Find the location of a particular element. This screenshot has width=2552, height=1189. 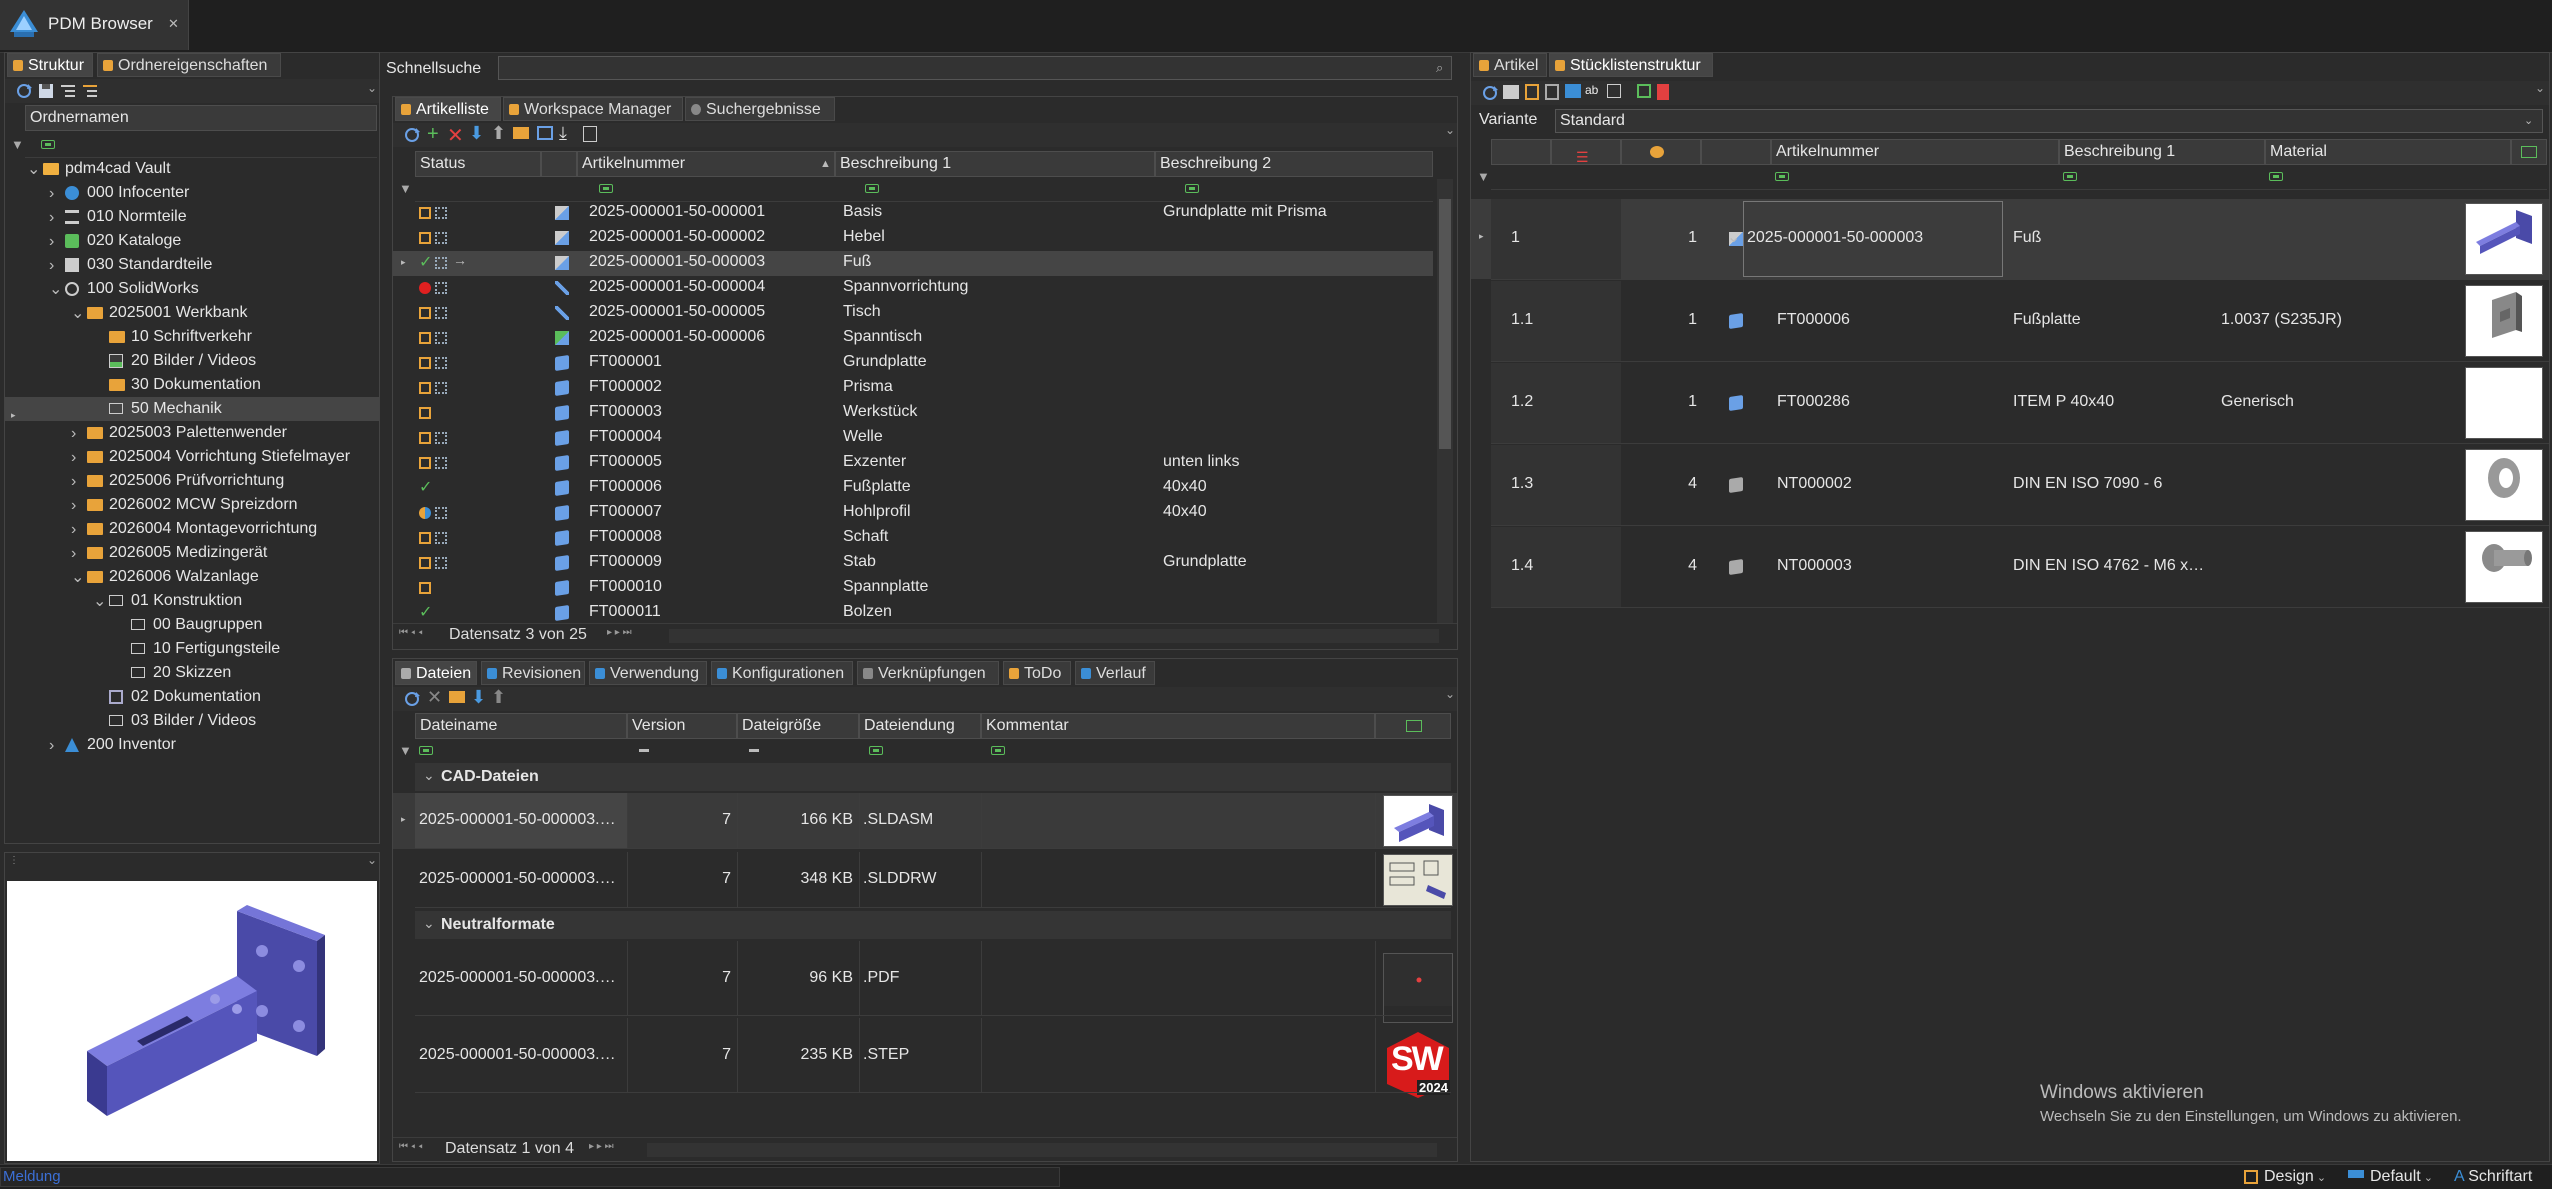

search-icon: ⌕ is located at coordinates (1439, 68).